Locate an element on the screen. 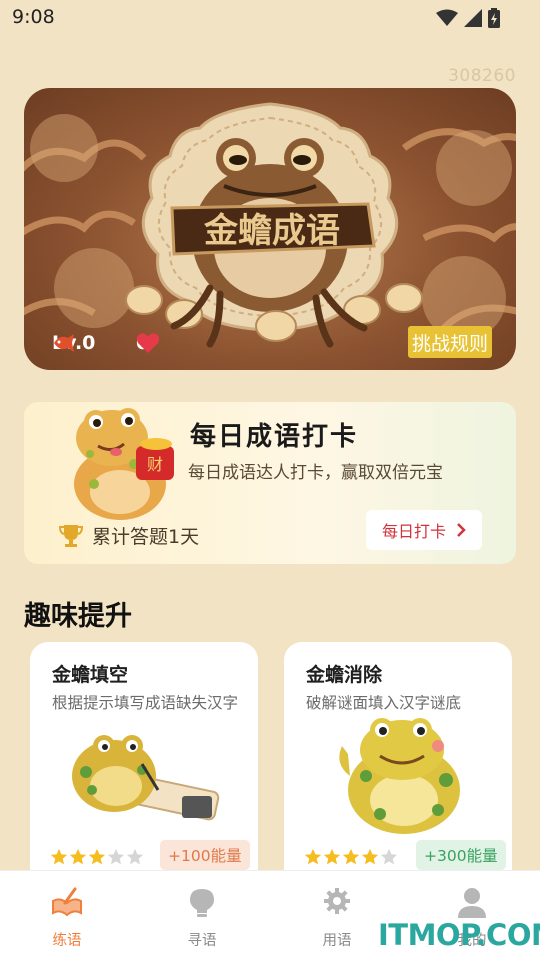  game-title: 金蟾消除 is located at coordinates (344, 675).